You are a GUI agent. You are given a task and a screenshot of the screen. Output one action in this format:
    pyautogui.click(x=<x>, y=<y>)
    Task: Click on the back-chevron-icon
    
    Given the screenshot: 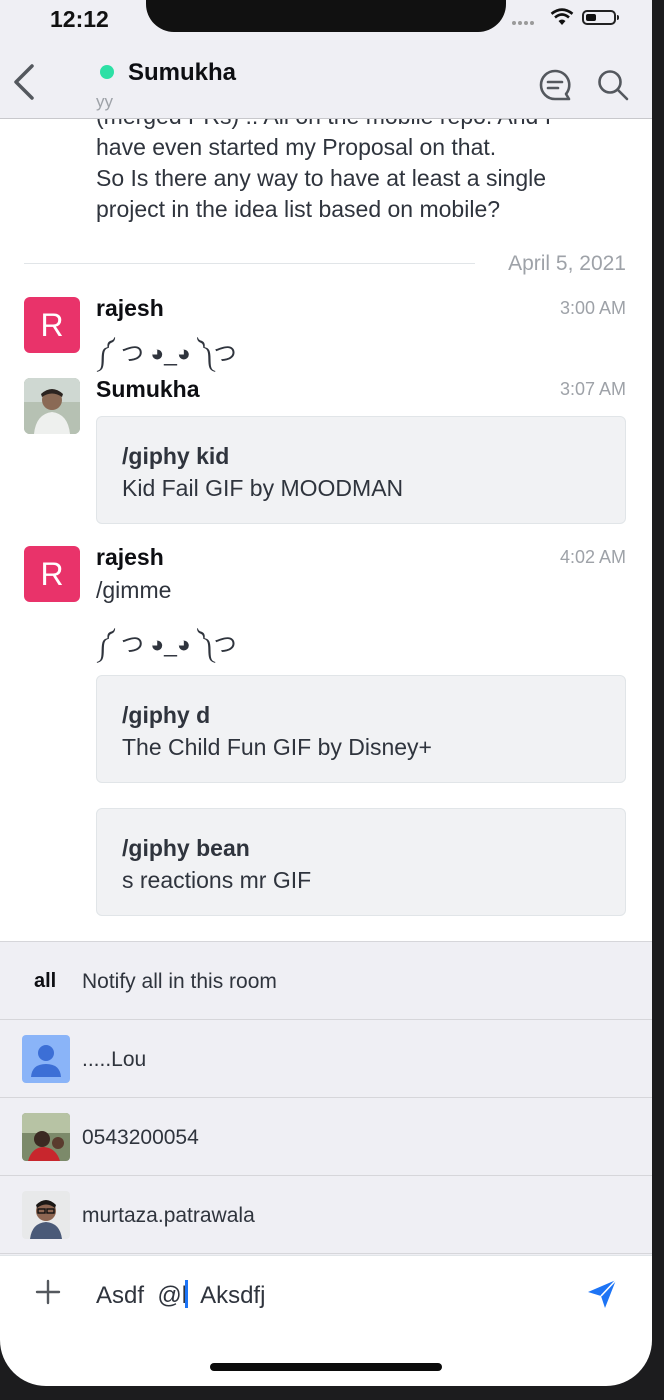 What is the action you would take?
    pyautogui.click(x=25, y=82)
    